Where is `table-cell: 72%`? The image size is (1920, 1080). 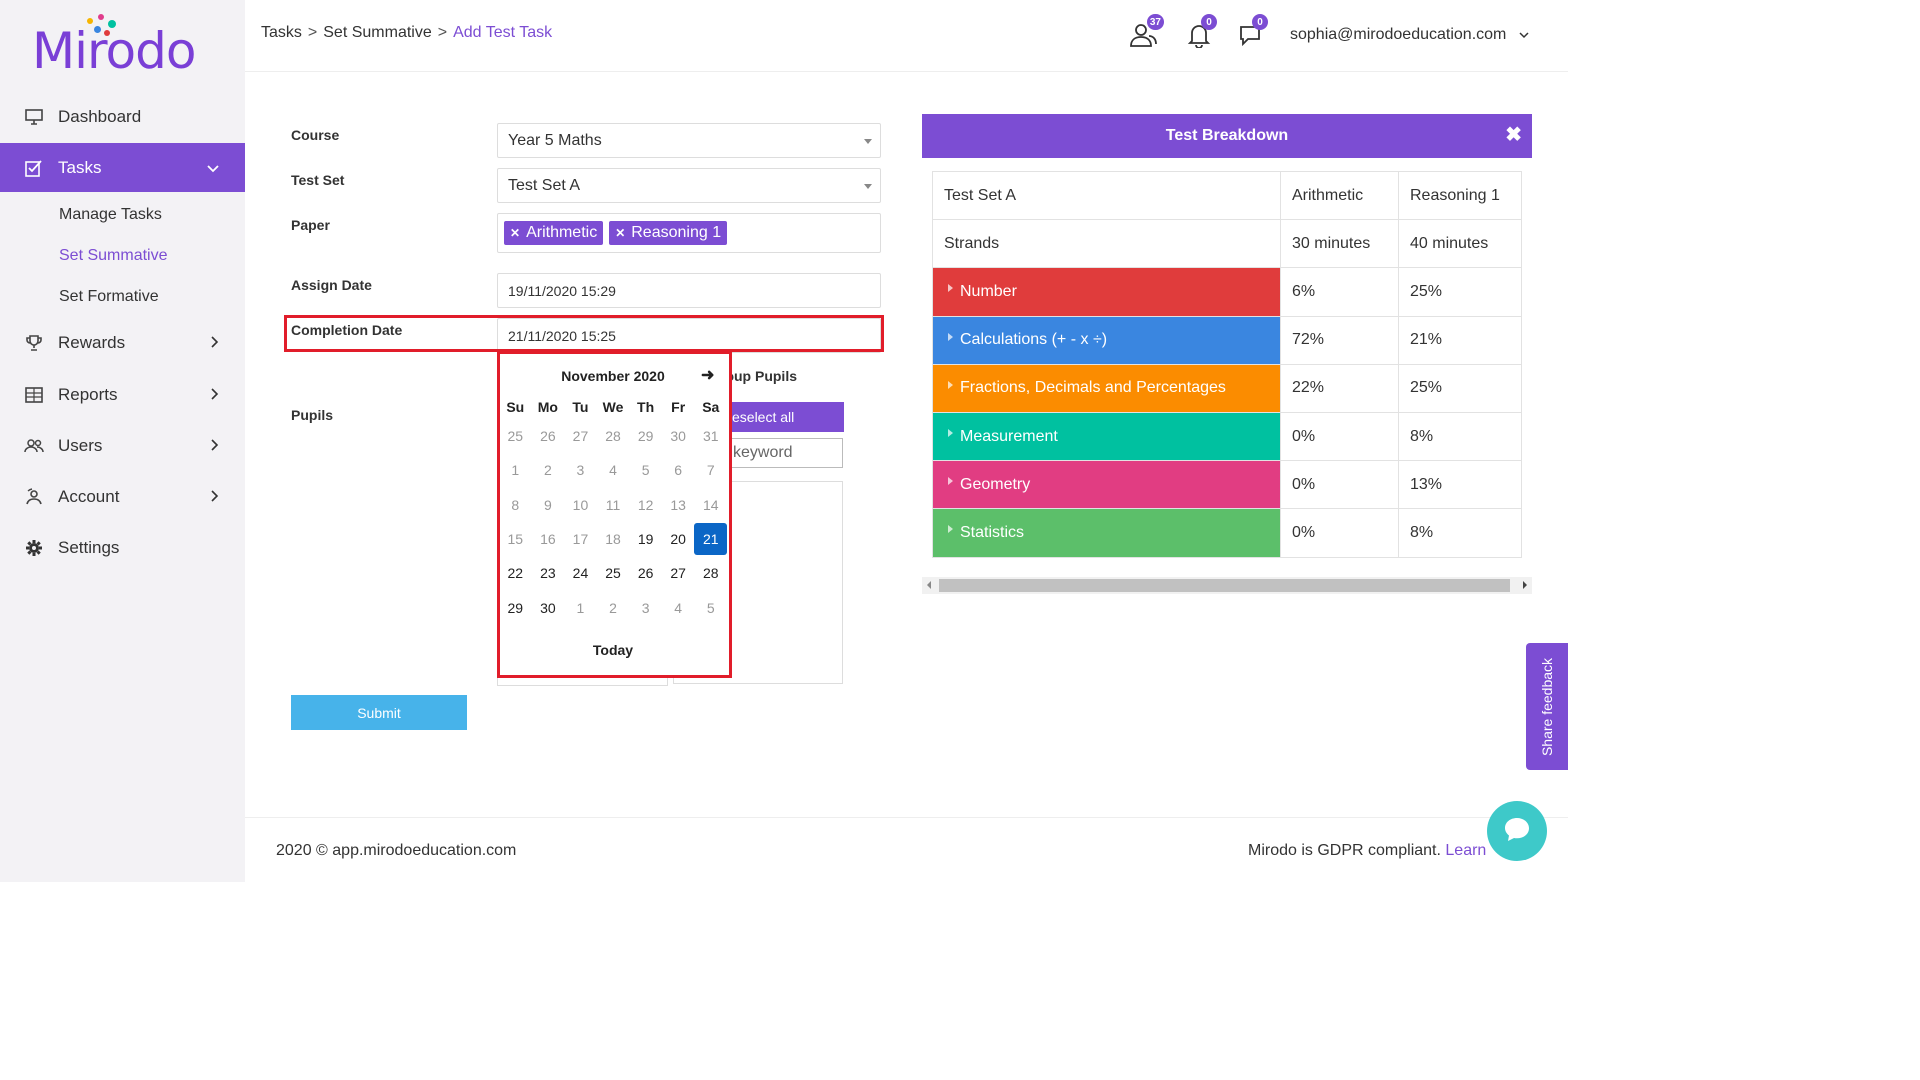
table-cell: 72% is located at coordinates (1339, 340).